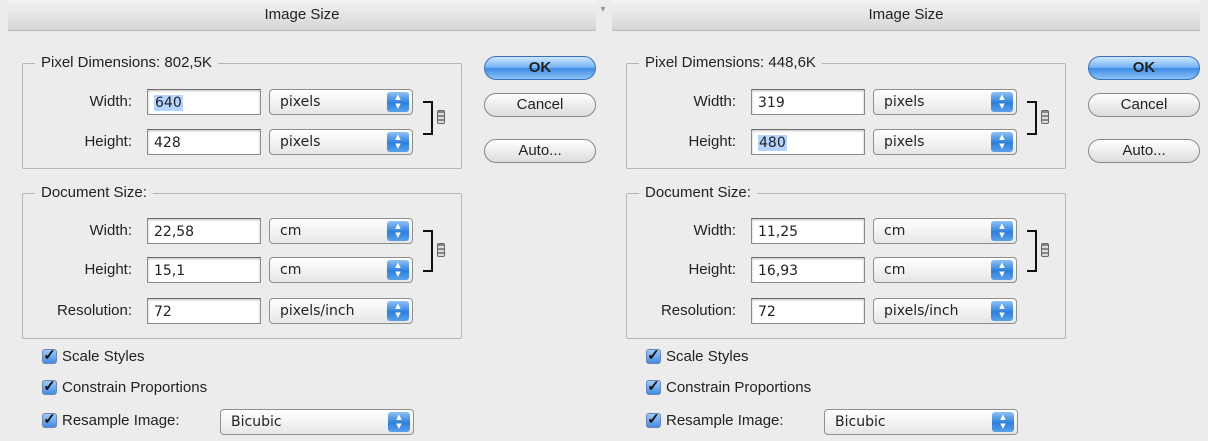  What do you see at coordinates (428, 251) in the screenshot?
I see `doc-constrain-bracket` at bounding box center [428, 251].